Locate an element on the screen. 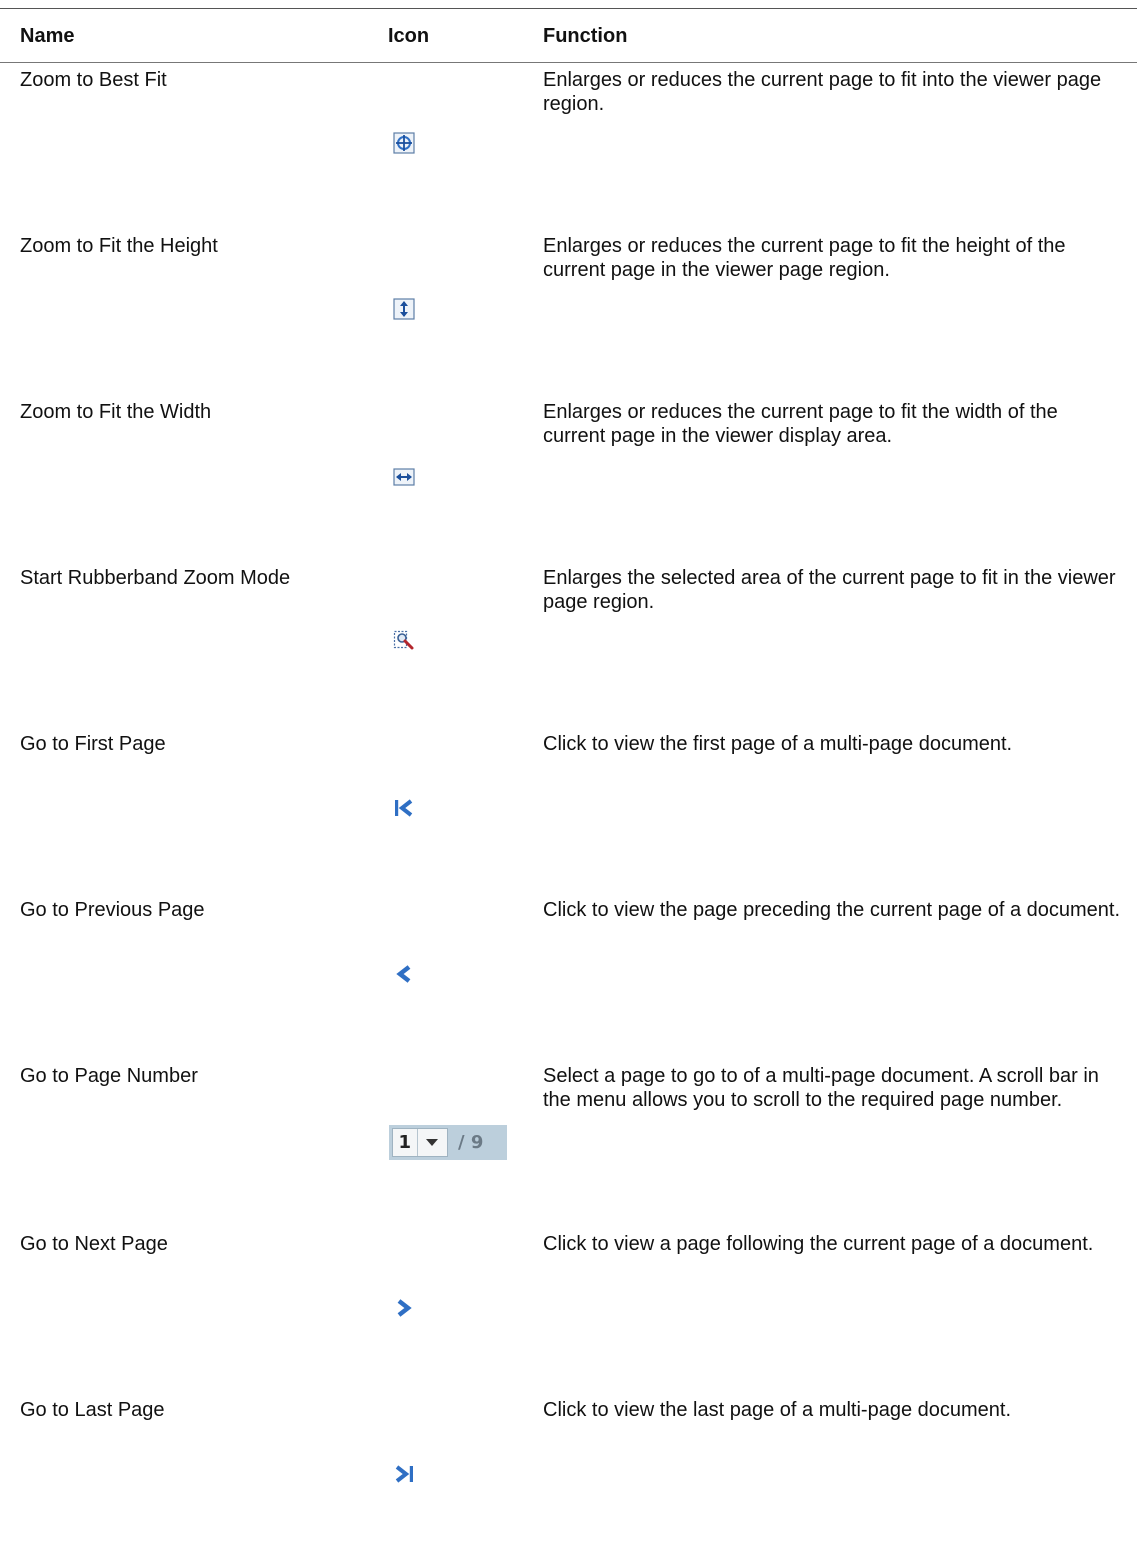 Image resolution: width=1137 pixels, height=1559 pixels. page-number-selector: 1 / 9 is located at coordinates (448, 1142).